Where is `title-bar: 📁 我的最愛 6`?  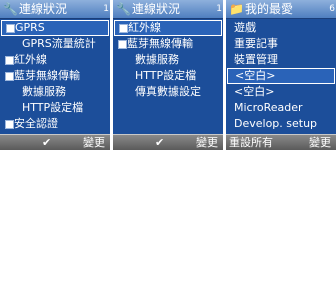 title-bar: 📁 我的最愛 6 is located at coordinates (281, 9).